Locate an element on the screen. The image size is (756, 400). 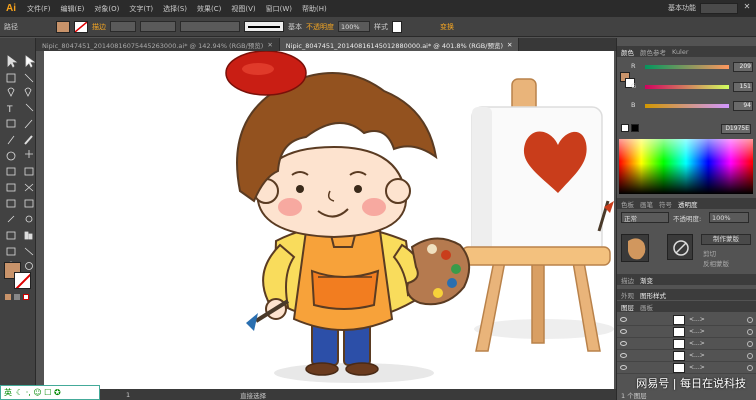
ime-language: 英 is located at coordinates (8, 392).